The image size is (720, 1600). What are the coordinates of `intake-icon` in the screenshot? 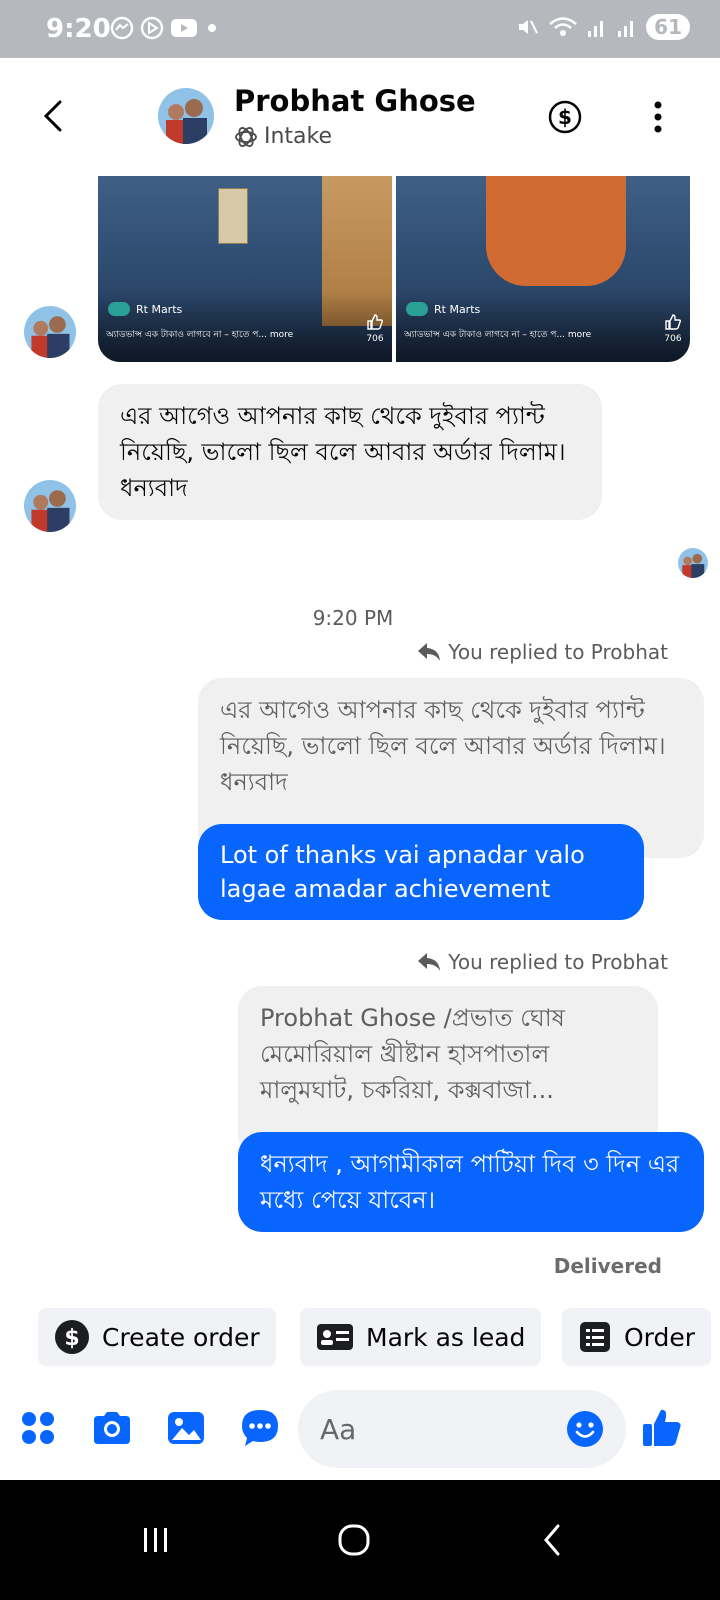 It's located at (246, 136).